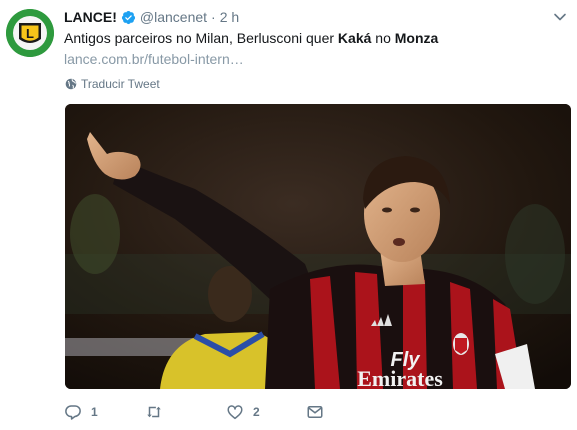  Describe the element at coordinates (120, 84) in the screenshot. I see `translate-label: Traducir Tweet` at that location.